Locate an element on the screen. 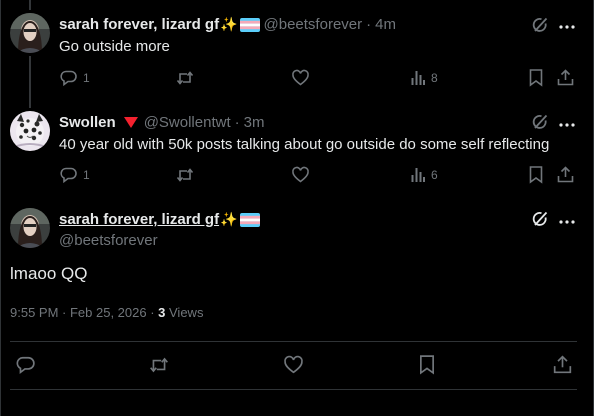 This screenshot has width=594, height=416. main-bookmark-button is located at coordinates (427, 365).